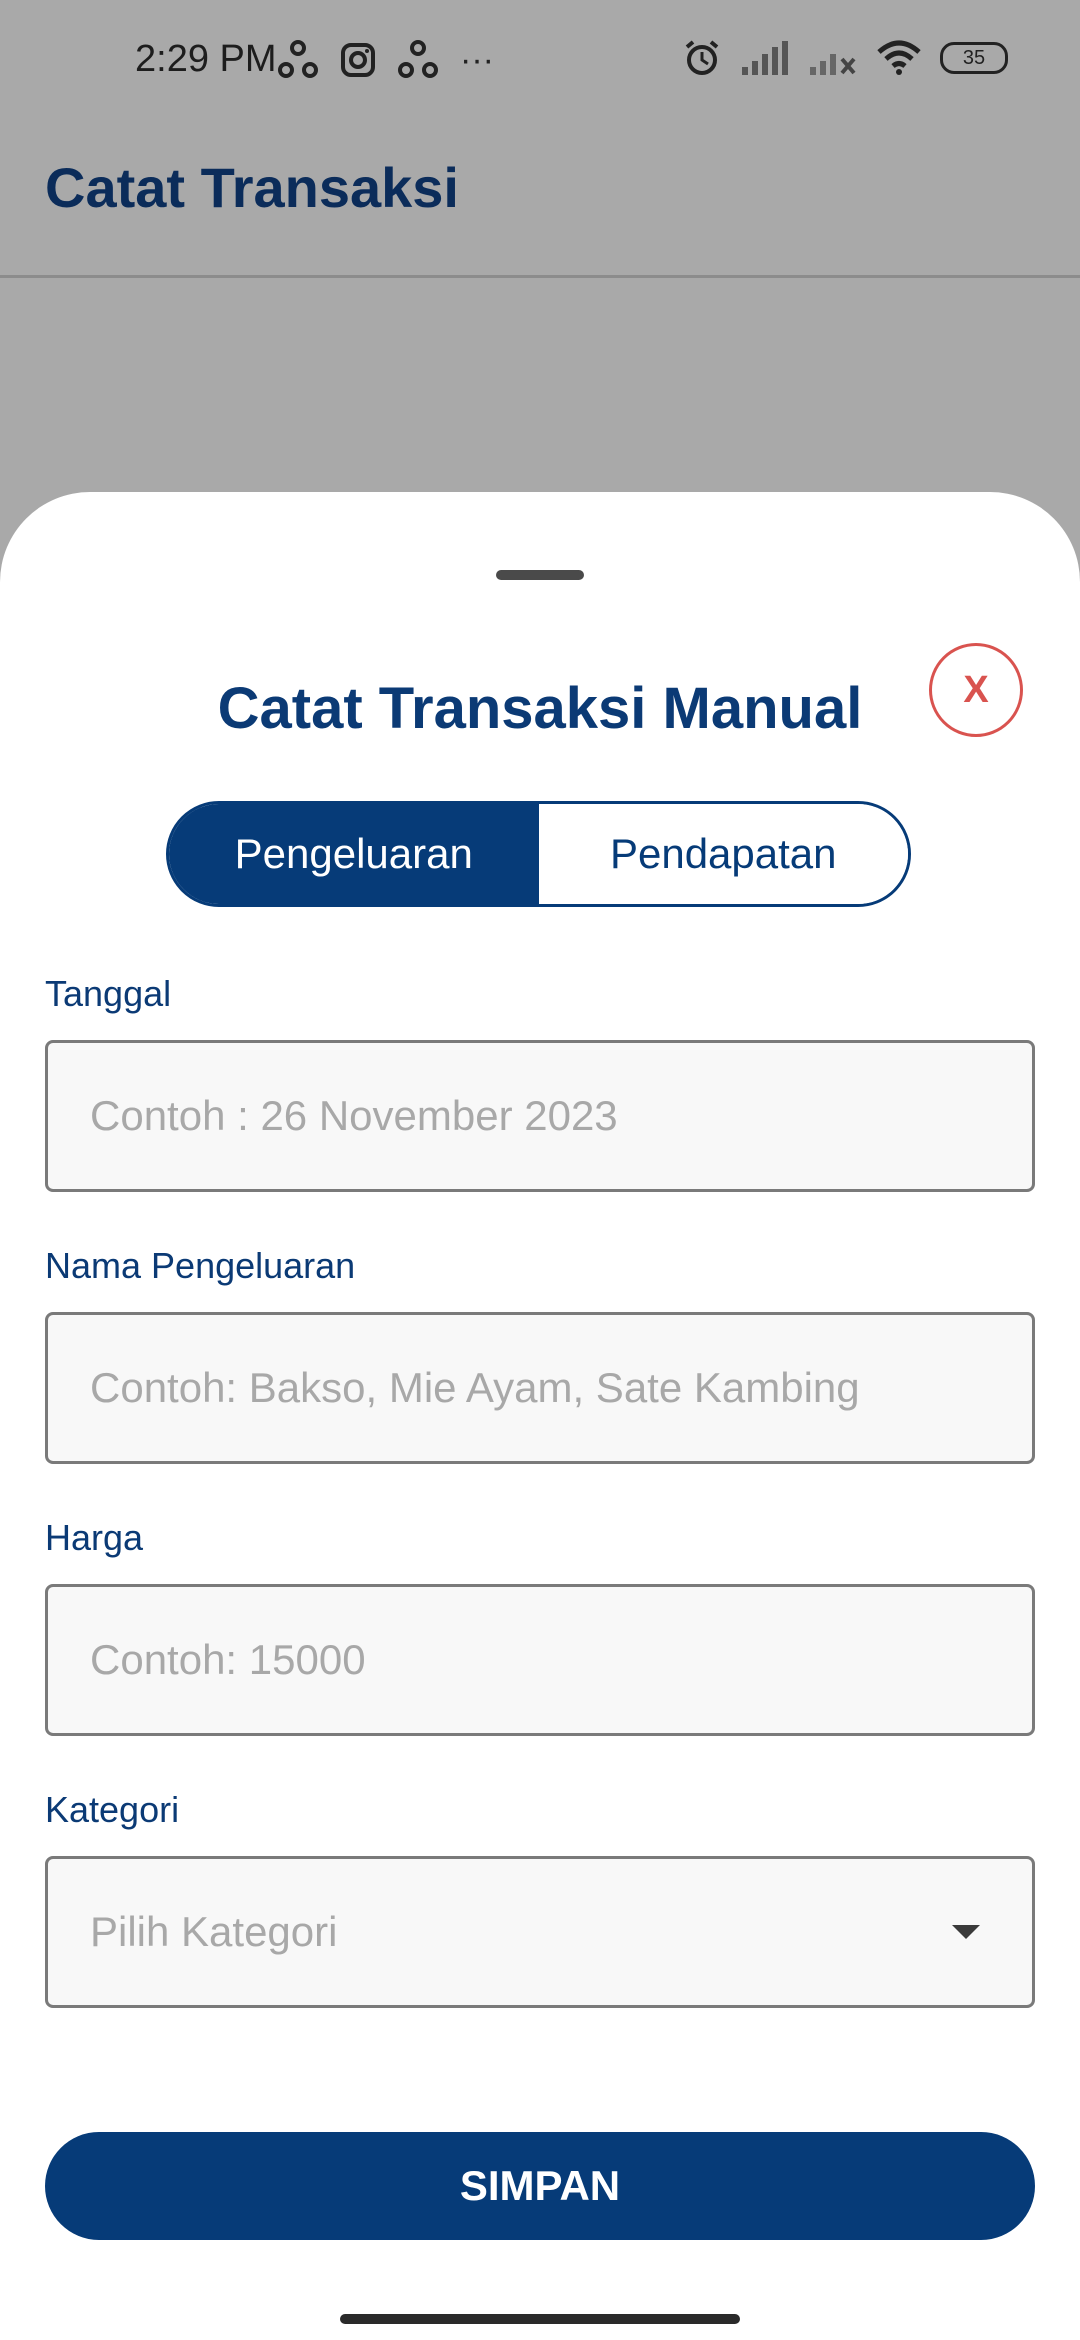 The width and height of the screenshot is (1080, 2340). I want to click on drag-handle, so click(540, 575).